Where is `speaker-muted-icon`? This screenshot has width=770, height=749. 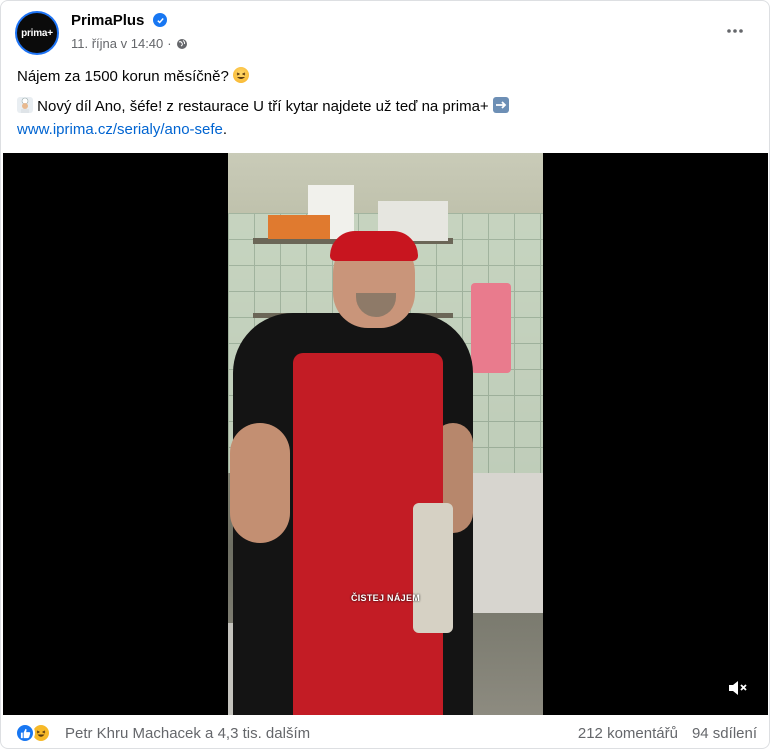
speaker-muted-icon is located at coordinates (738, 688).